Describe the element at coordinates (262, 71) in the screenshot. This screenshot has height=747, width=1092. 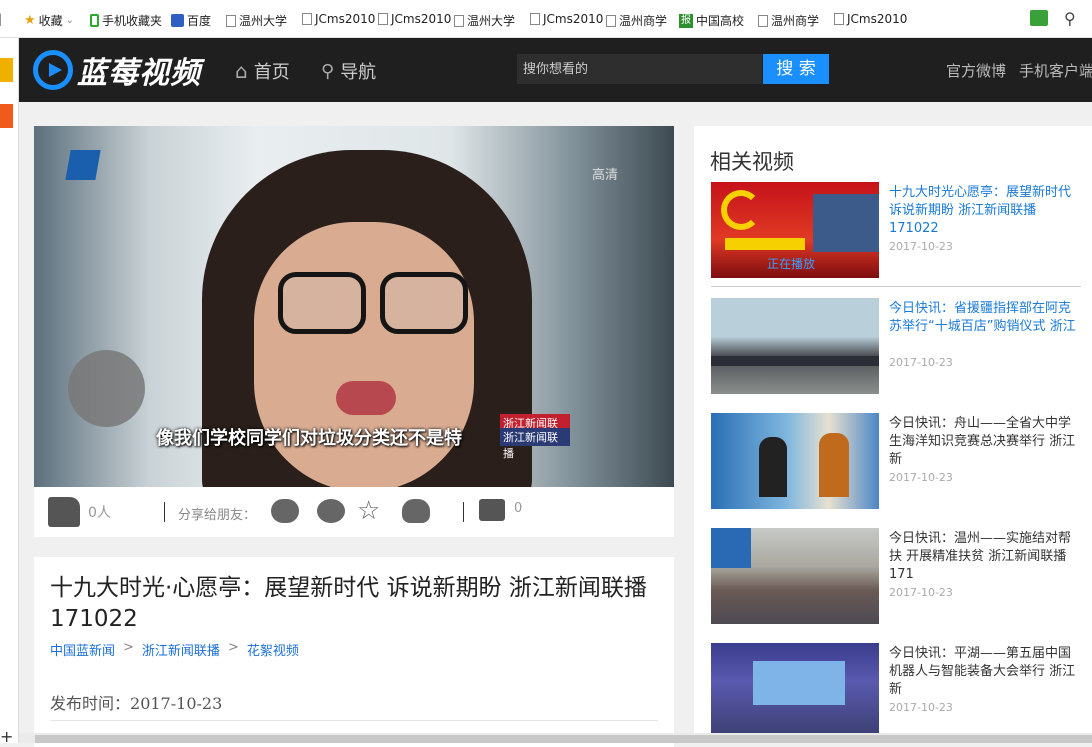
I see `nav-home: ⌂ 首页` at that location.